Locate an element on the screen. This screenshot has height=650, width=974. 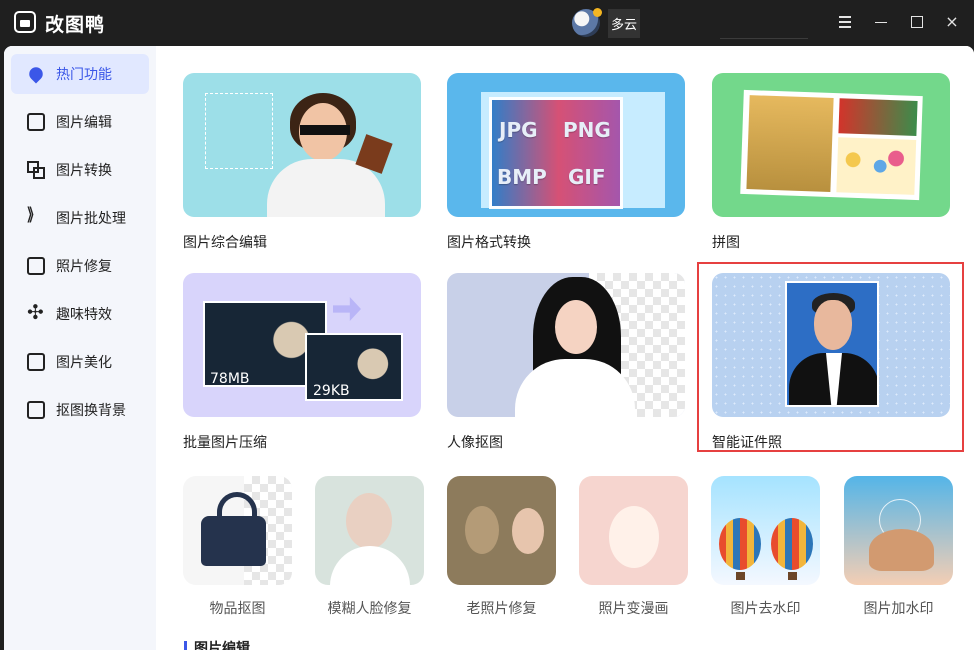
tool-label: 照片变漫画 is located at coordinates (633, 609).